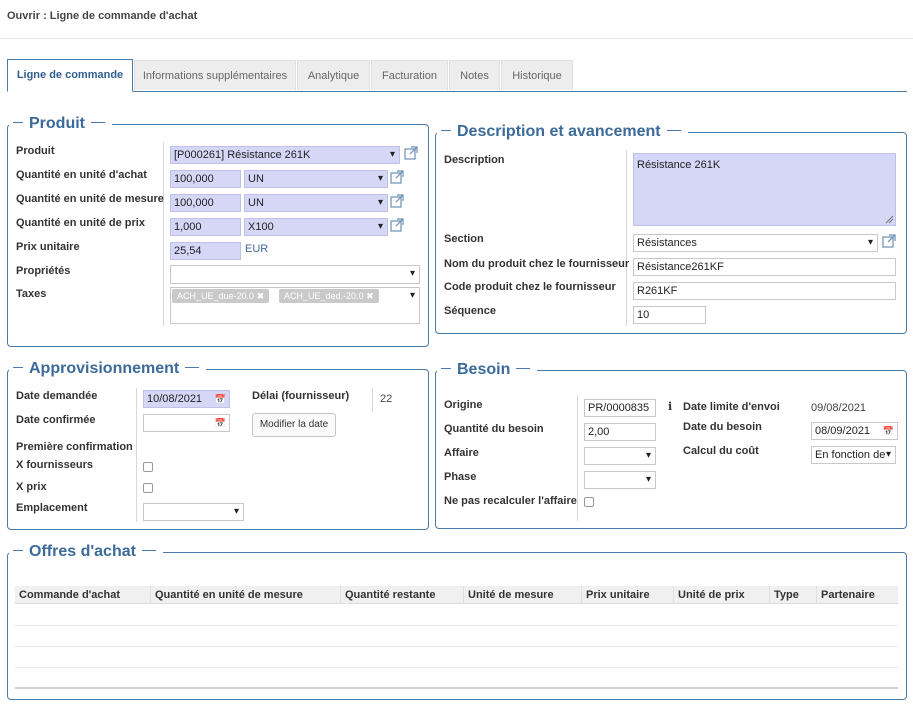 The width and height of the screenshot is (913, 715). Describe the element at coordinates (294, 425) in the screenshot. I see `modify-date-button: Modifier la date` at that location.